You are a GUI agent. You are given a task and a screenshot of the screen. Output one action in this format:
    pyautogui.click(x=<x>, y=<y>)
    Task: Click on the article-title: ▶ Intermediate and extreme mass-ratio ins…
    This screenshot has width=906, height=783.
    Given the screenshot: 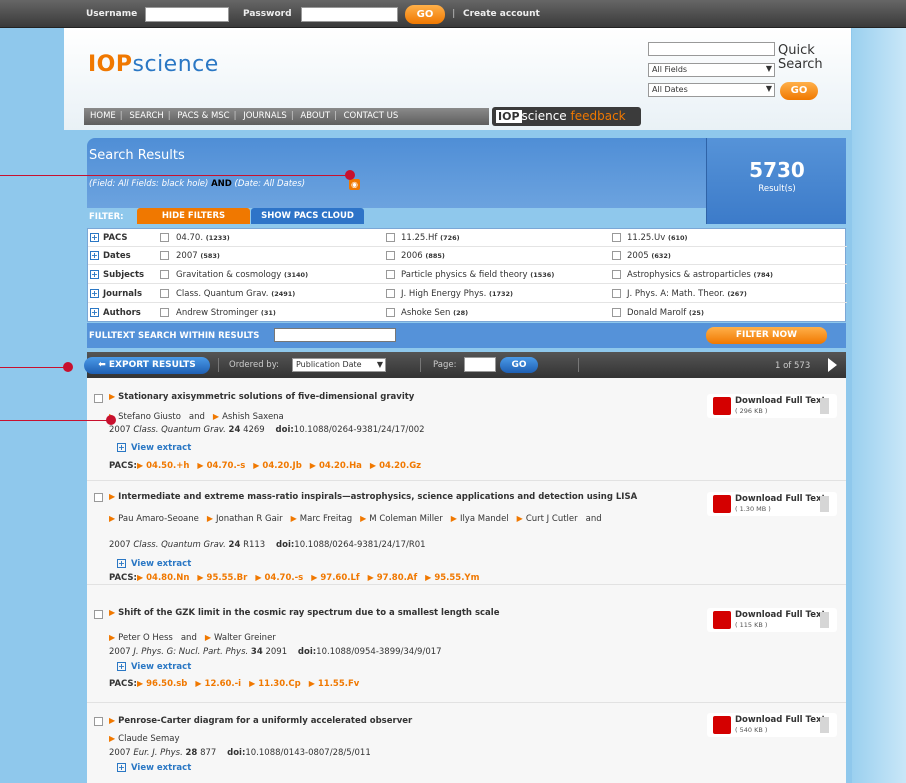 What is the action you would take?
    pyautogui.click(x=373, y=497)
    